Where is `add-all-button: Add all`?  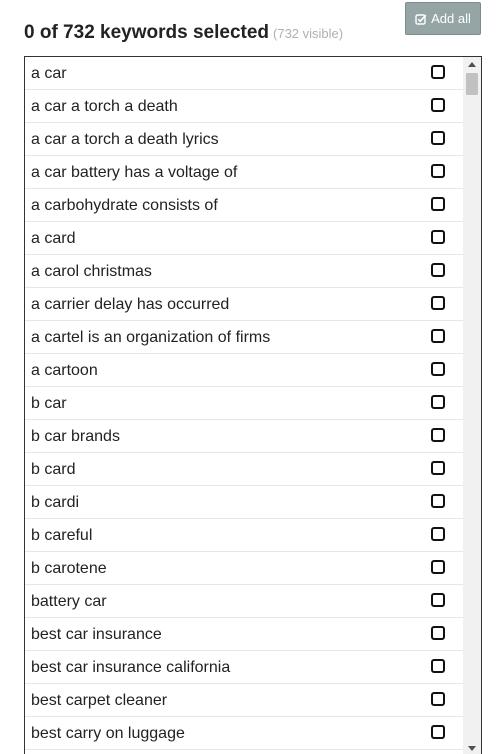
add-all-button: Add all is located at coordinates (443, 18).